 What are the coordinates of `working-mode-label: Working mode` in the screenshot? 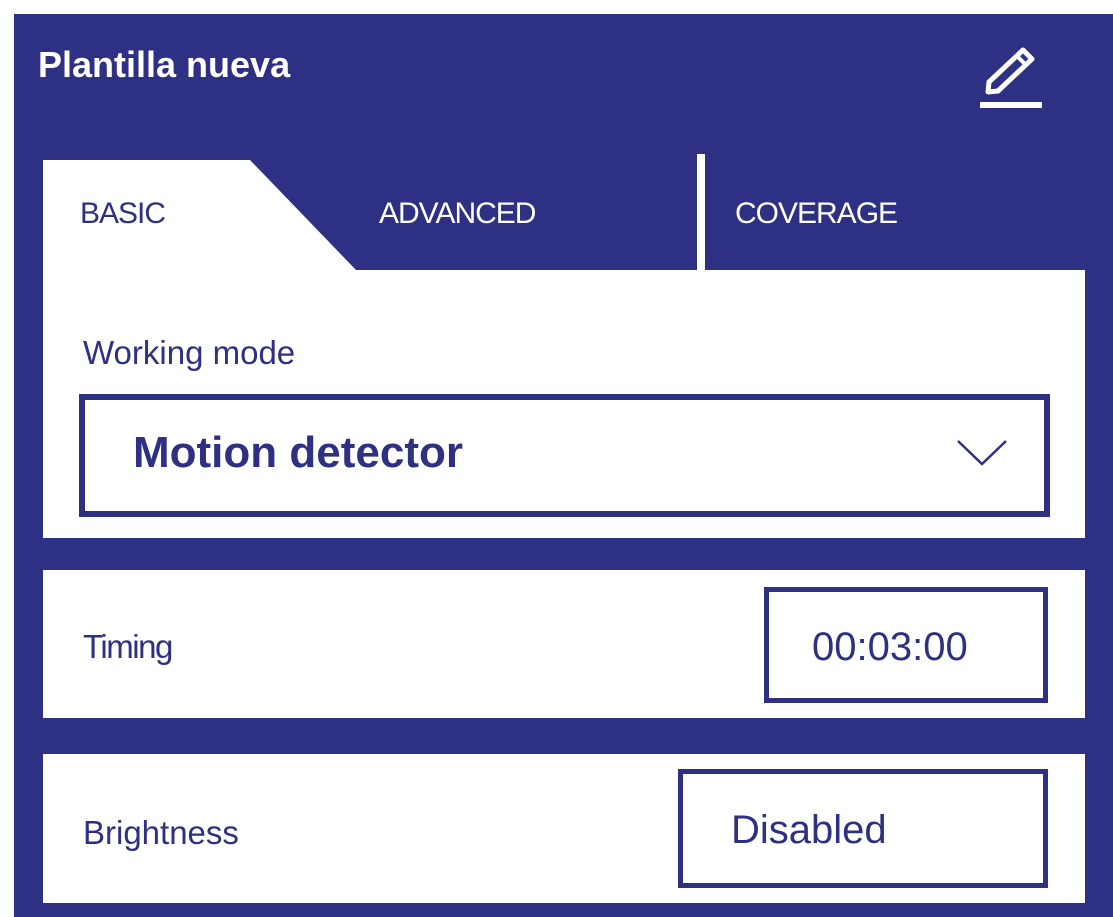 It's located at (189, 352).